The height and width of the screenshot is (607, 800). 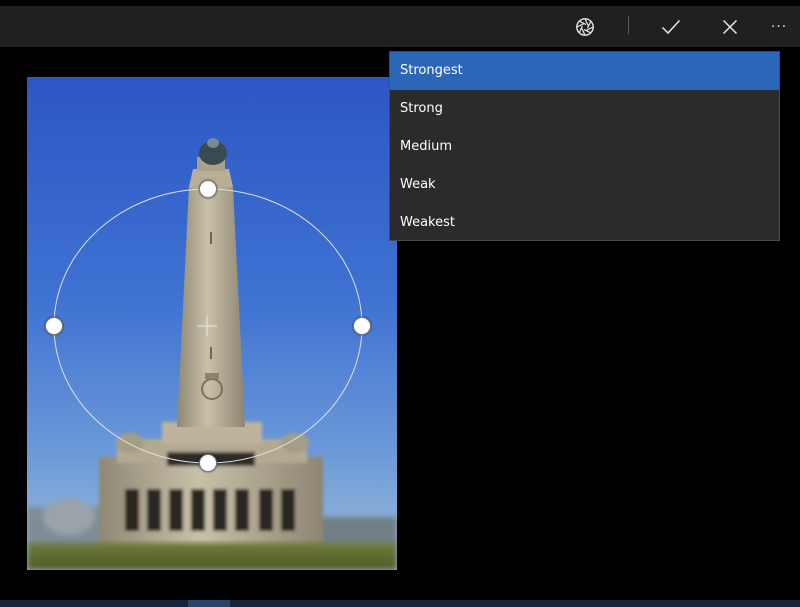 I want to click on menu-item-weak: Weak, so click(x=584, y=185).